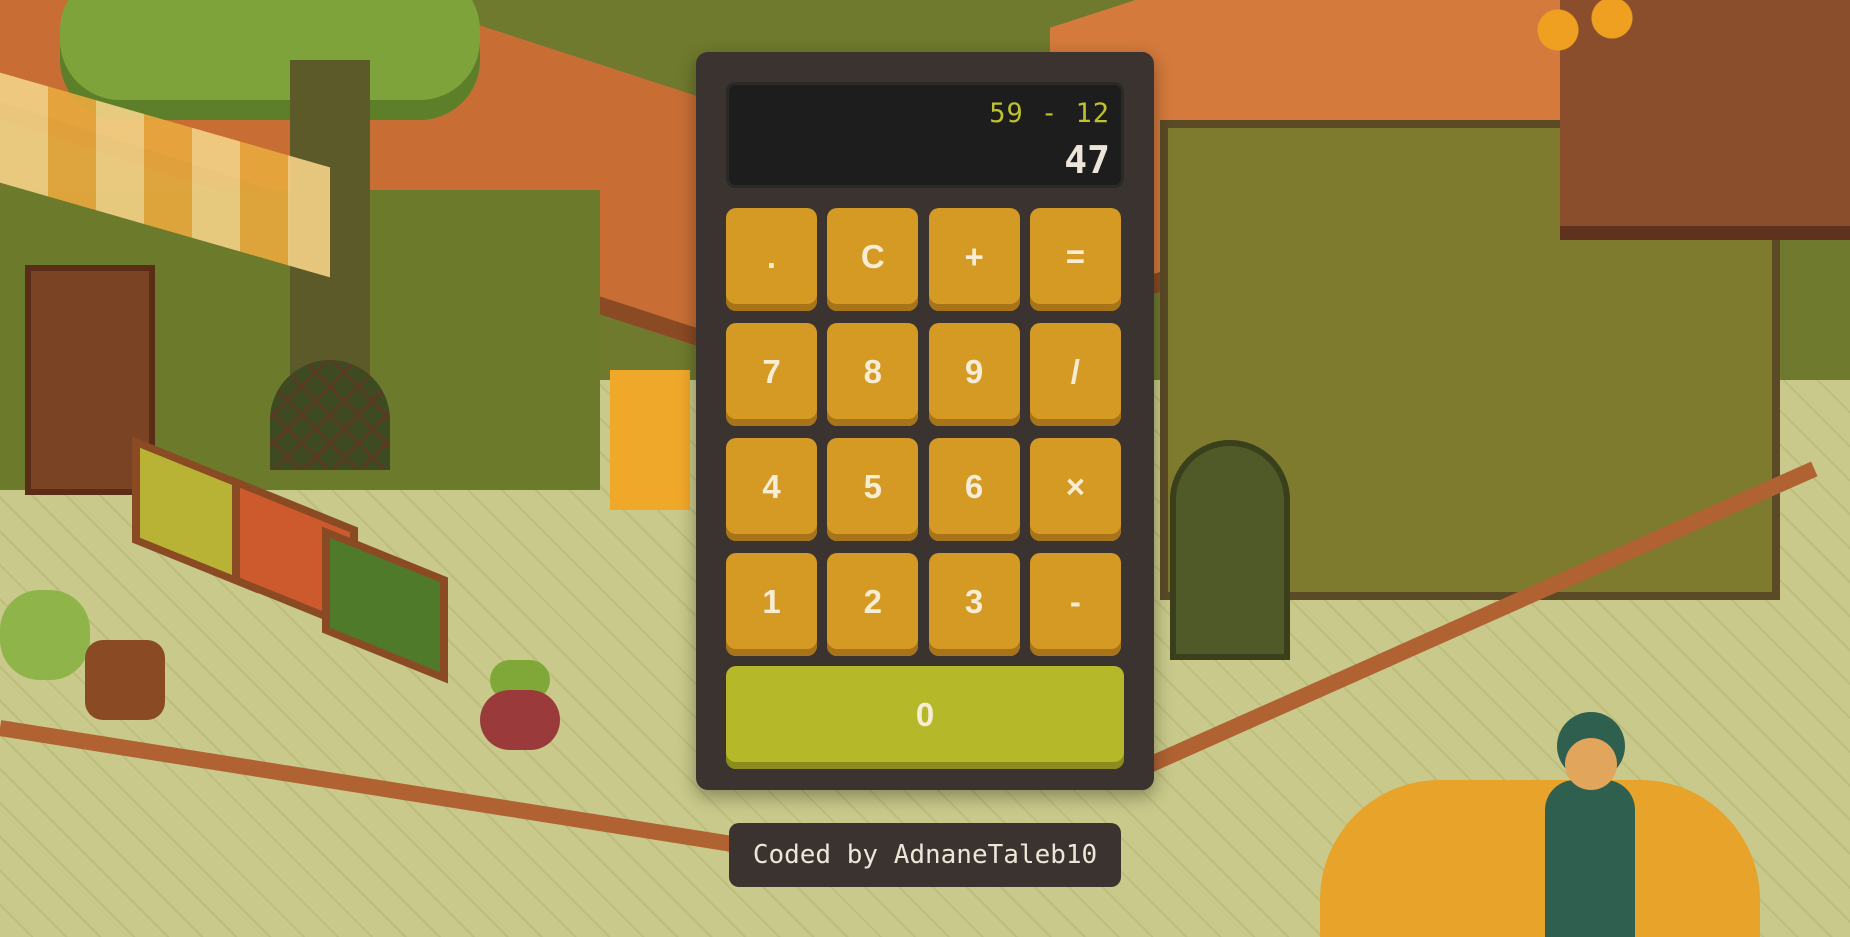 This screenshot has height=937, width=1850. I want to click on digit-4-key: 4, so click(771, 489).